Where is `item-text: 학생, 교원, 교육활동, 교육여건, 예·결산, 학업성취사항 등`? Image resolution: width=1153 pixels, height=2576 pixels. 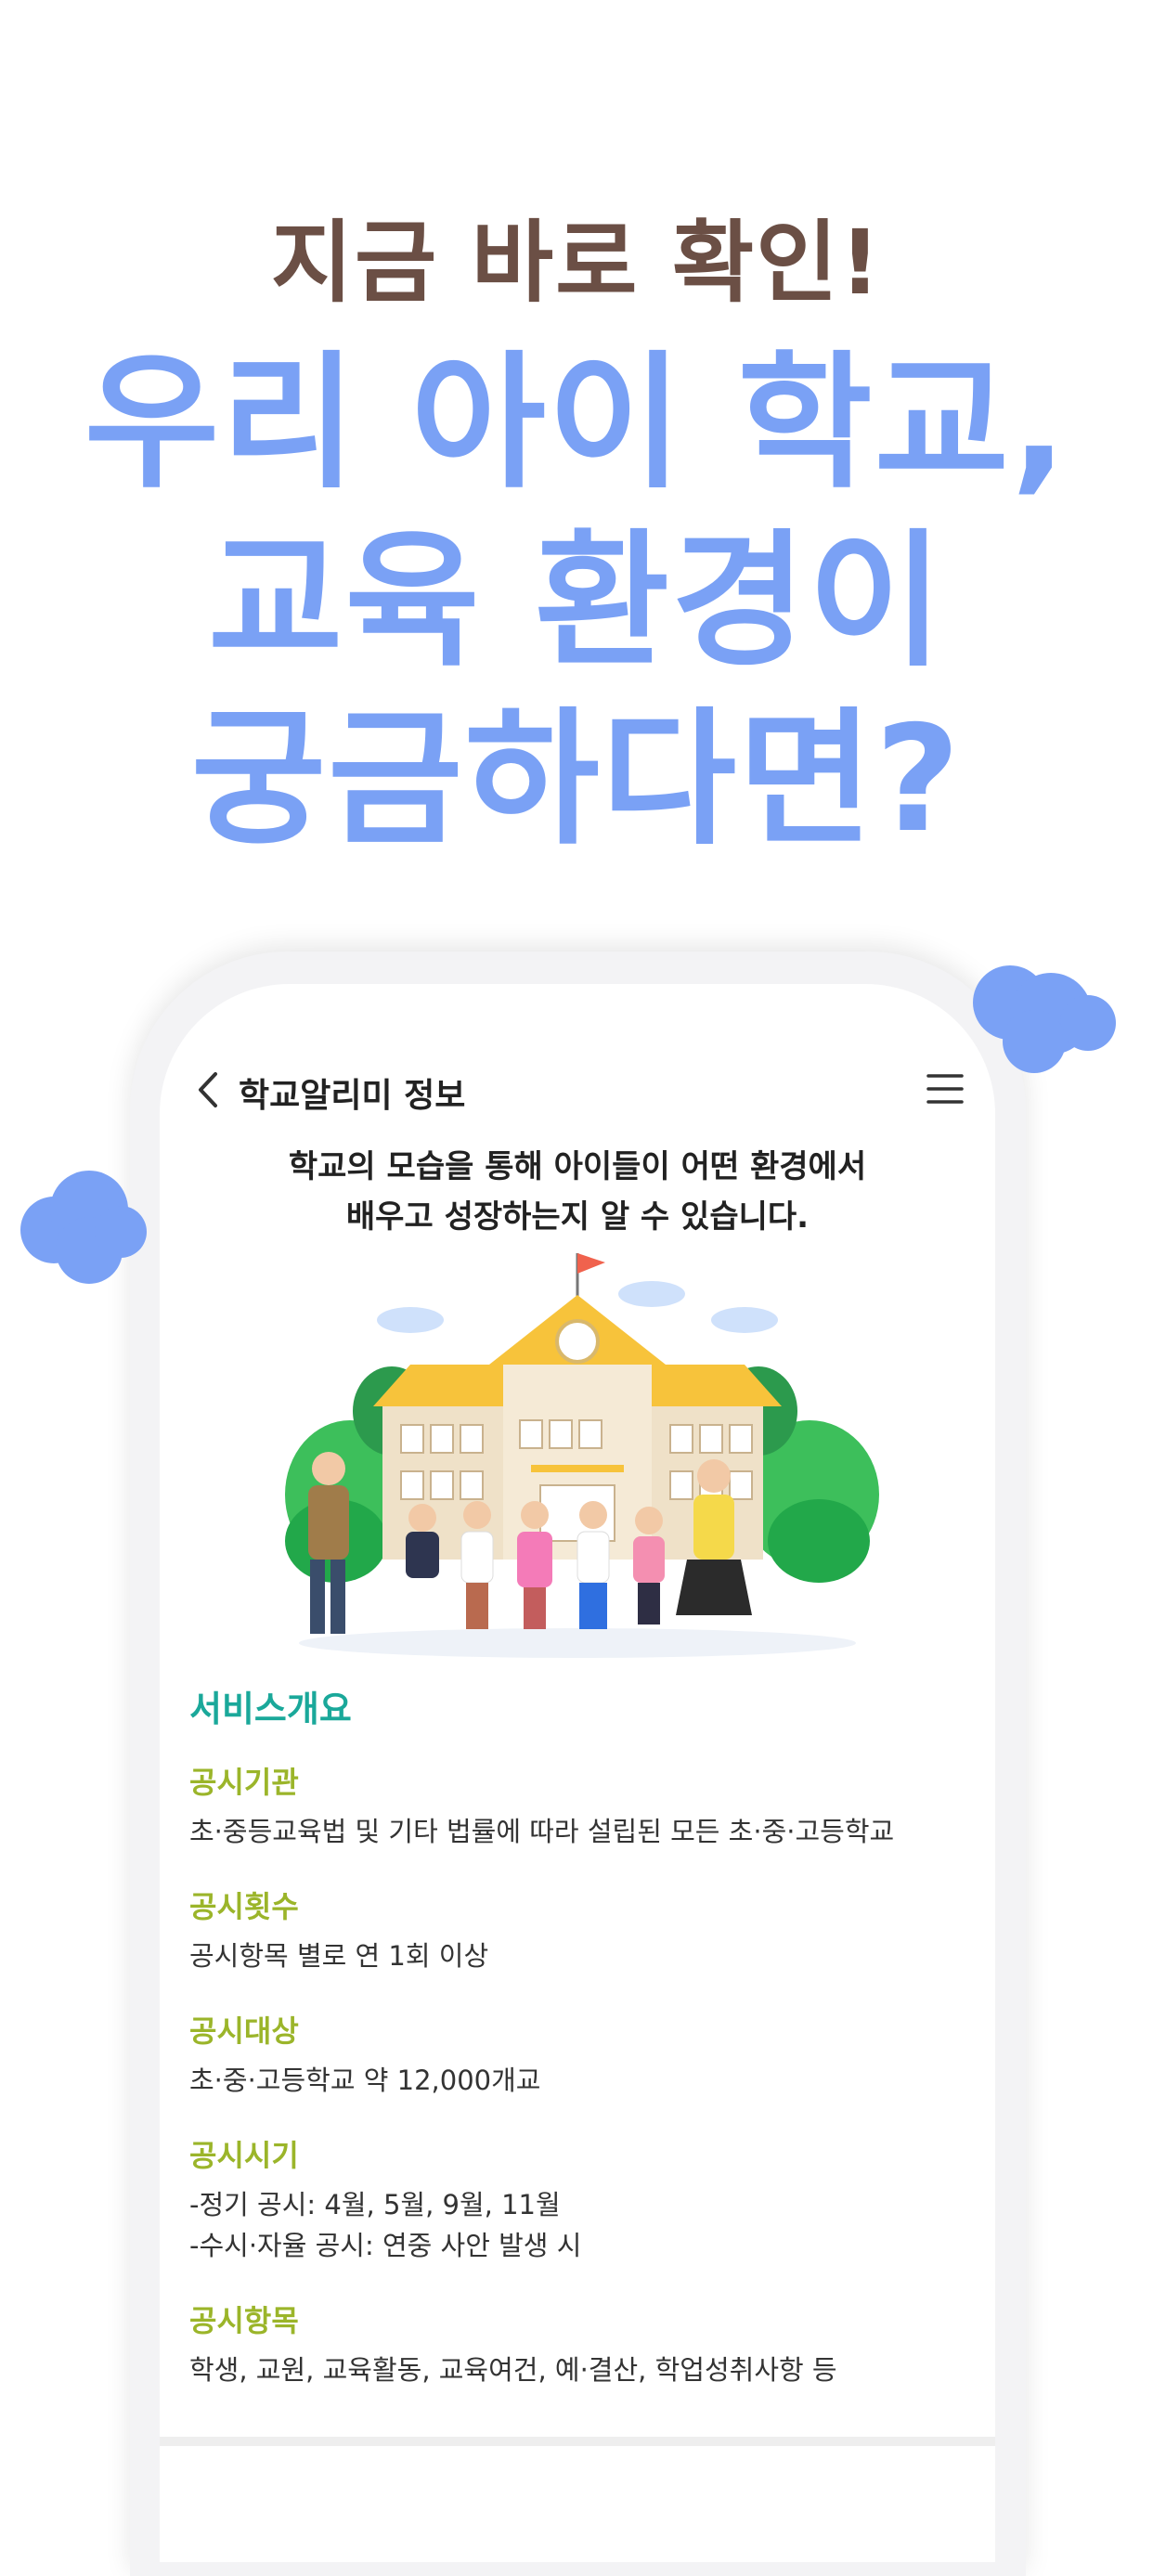
item-text: 학생, 교원, 교육활동, 교육여건, 예·결산, 학업성취사항 등 is located at coordinates (513, 2370).